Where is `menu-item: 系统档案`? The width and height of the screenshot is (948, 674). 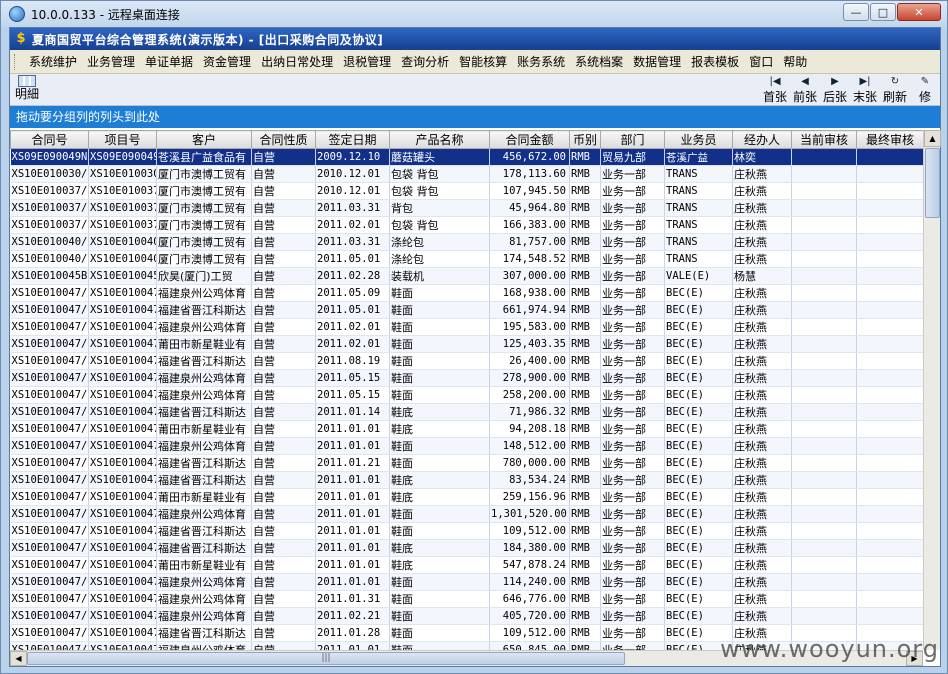 menu-item: 系统档案 is located at coordinates (599, 61).